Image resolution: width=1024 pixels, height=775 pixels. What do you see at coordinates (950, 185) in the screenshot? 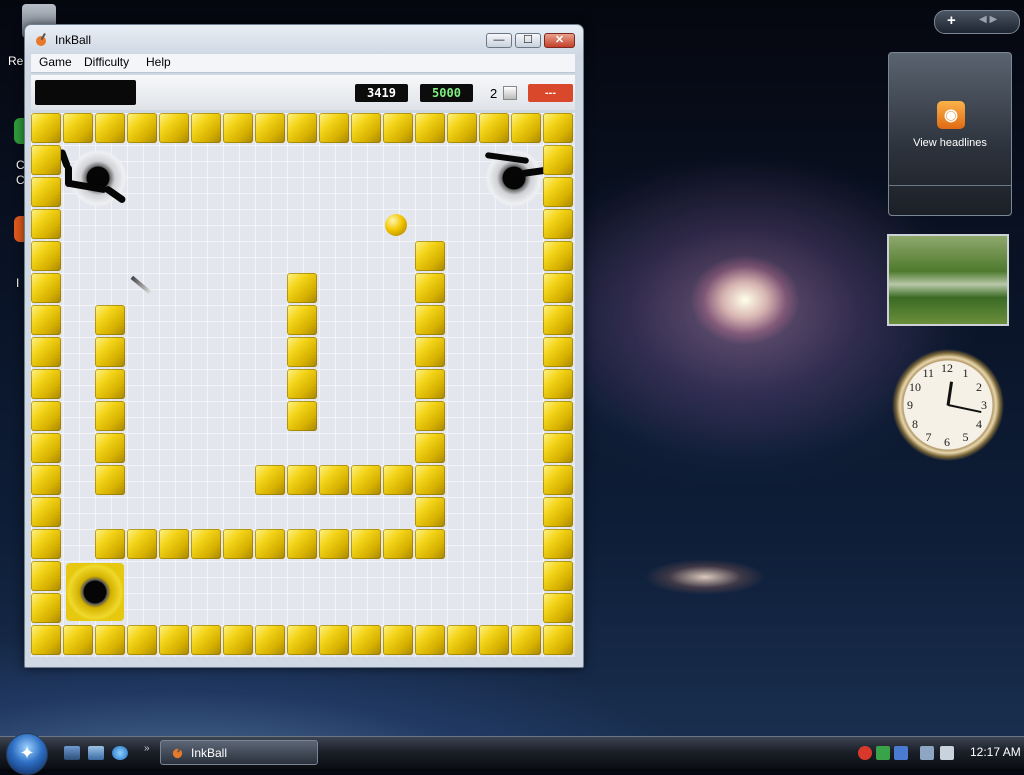
I see `gadget-divider` at bounding box center [950, 185].